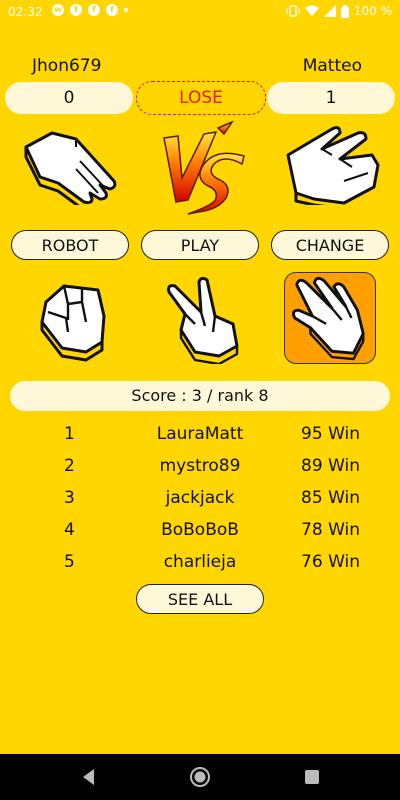 The height and width of the screenshot is (800, 400). Describe the element at coordinates (330, 498) in the screenshot. I see `leaderboard-wins: 85 Win` at that location.